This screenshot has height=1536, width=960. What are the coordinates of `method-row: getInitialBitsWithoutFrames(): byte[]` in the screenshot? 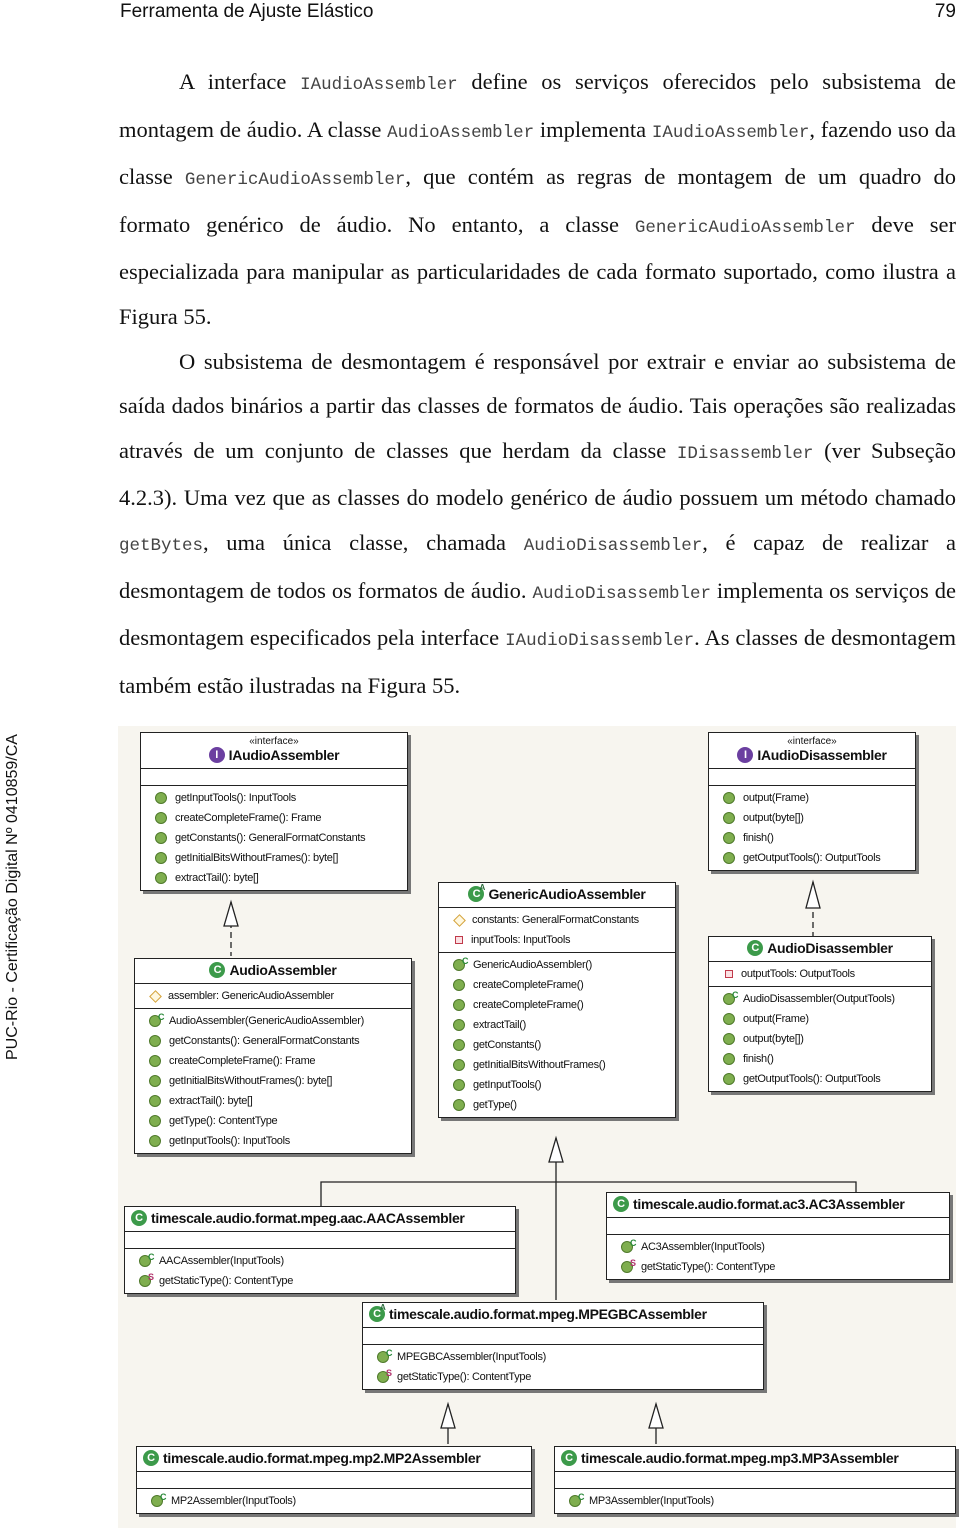 It's located at (273, 1081).